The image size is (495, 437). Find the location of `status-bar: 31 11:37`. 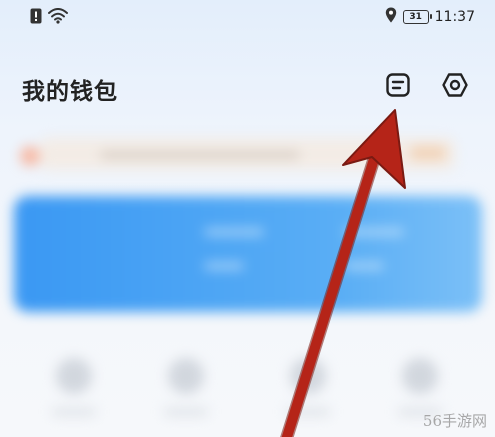

status-bar: 31 11:37 is located at coordinates (247, 17).